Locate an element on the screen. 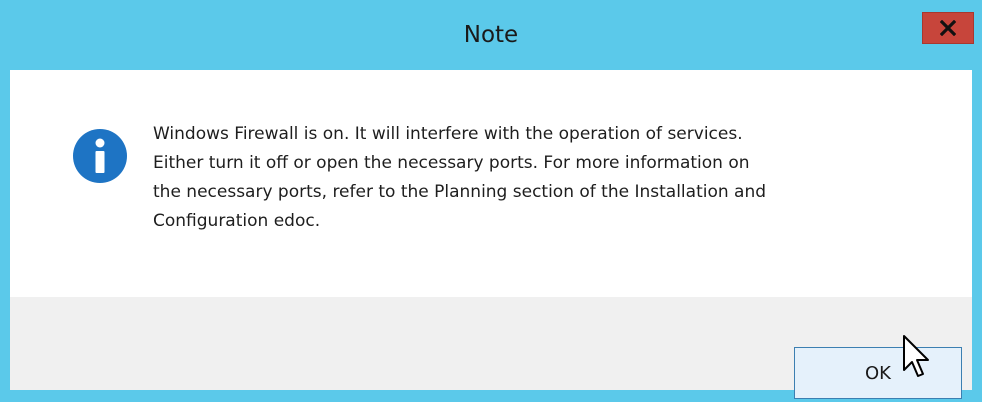 Image resolution: width=982 pixels, height=402 pixels. dialog-title: Note is located at coordinates (491, 35).